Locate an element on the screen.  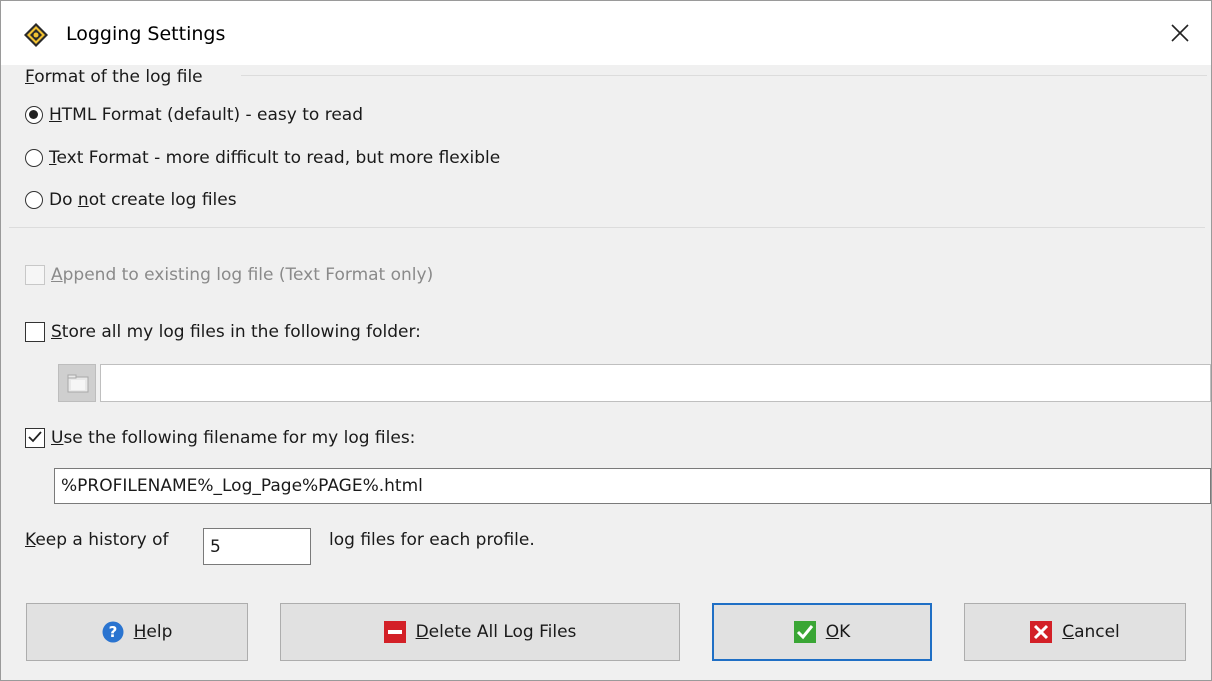
use-filename-checkbox is located at coordinates (35, 438).